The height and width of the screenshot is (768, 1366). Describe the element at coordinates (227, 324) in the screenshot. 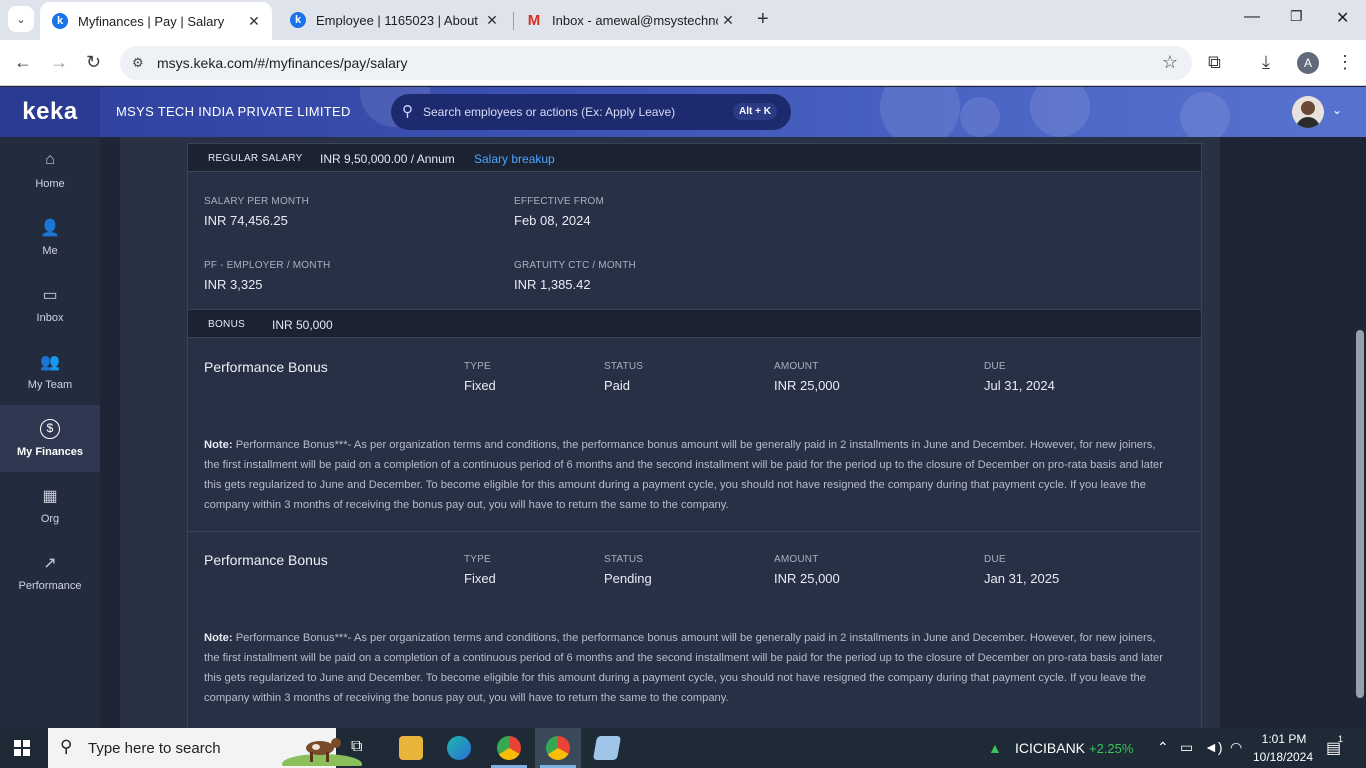

I see `bonus-label: BONUS` at that location.